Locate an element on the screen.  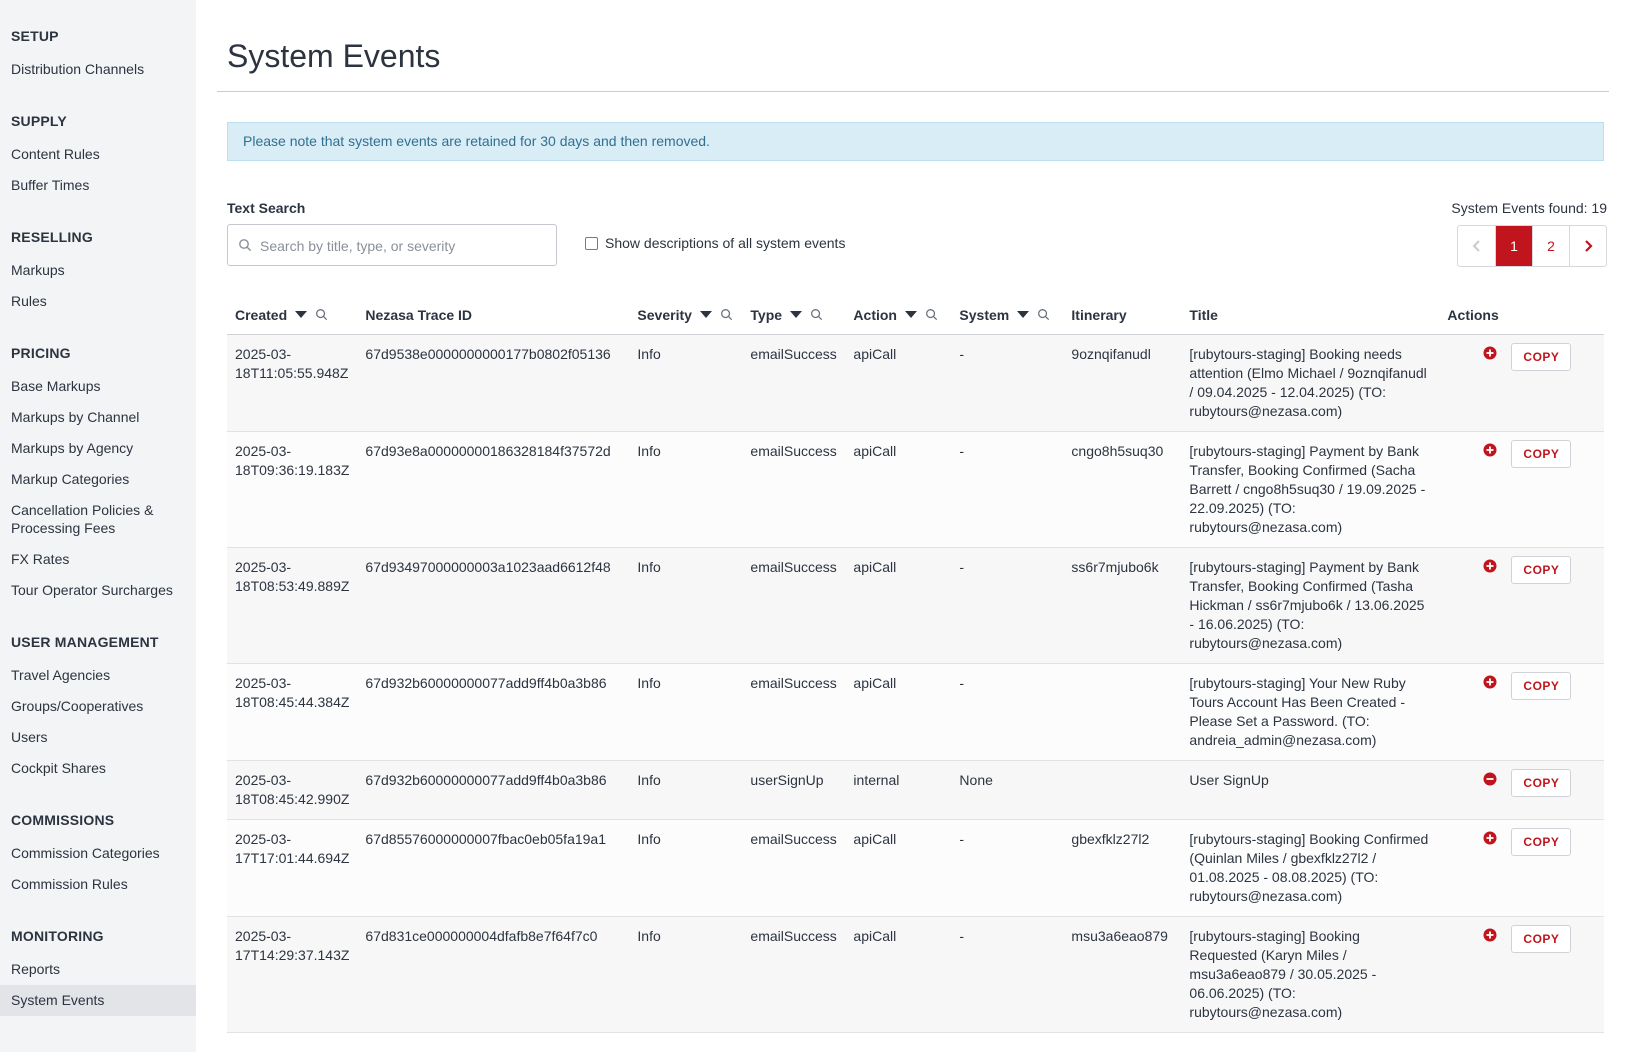
sidebar-item-content-rules: Content Rules is located at coordinates (98, 154).